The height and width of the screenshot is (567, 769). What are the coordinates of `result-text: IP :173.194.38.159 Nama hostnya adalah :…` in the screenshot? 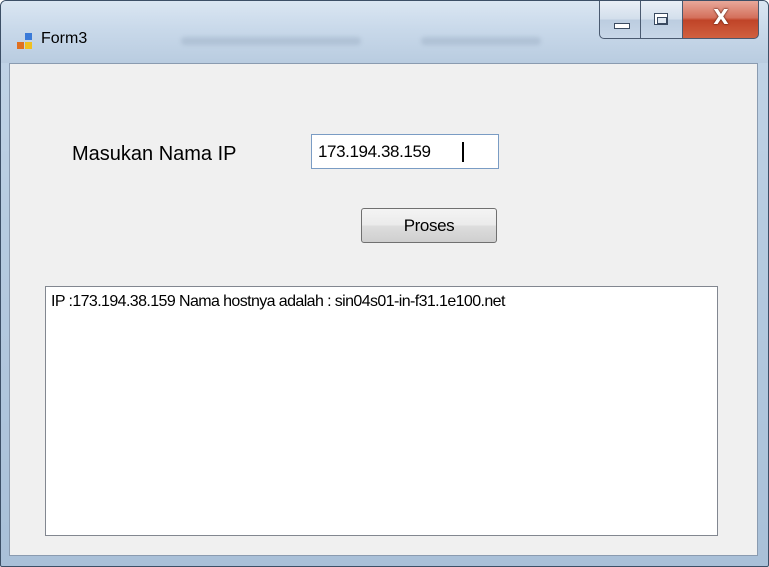 It's located at (278, 301).